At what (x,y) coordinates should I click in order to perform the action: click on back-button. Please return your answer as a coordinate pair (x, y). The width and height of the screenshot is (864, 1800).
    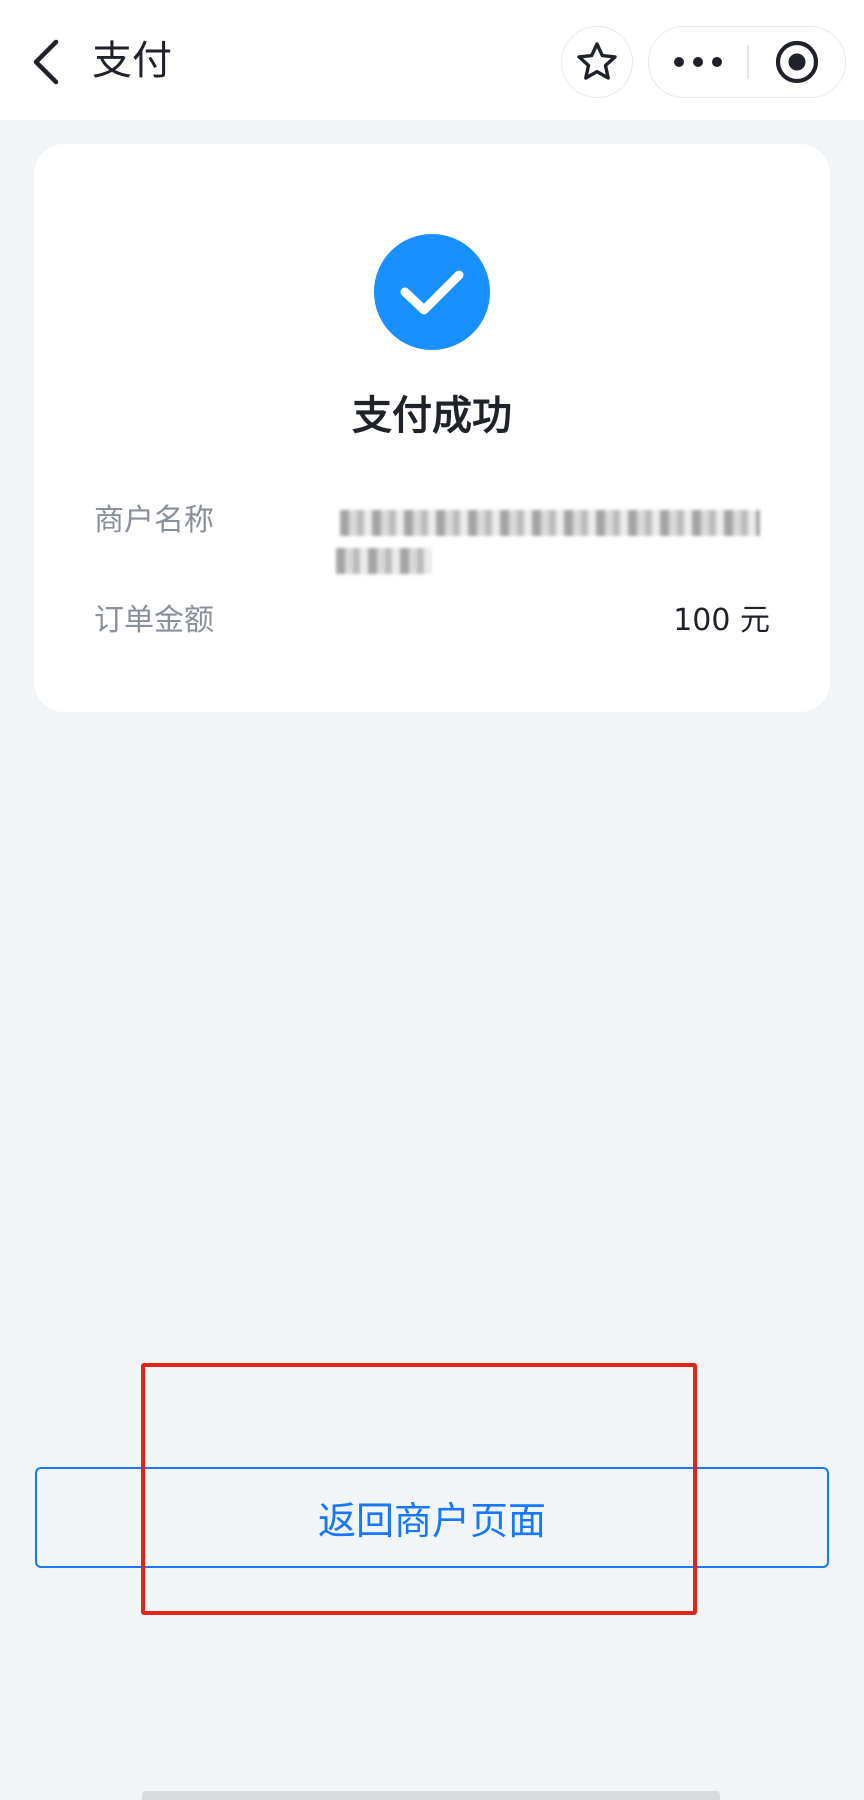
    Looking at the image, I should click on (49, 62).